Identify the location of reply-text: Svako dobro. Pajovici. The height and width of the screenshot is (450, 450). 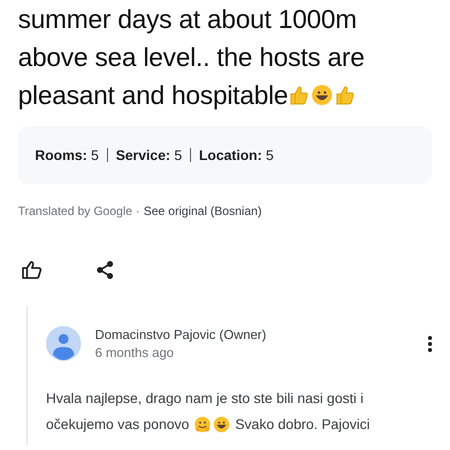
(302, 424).